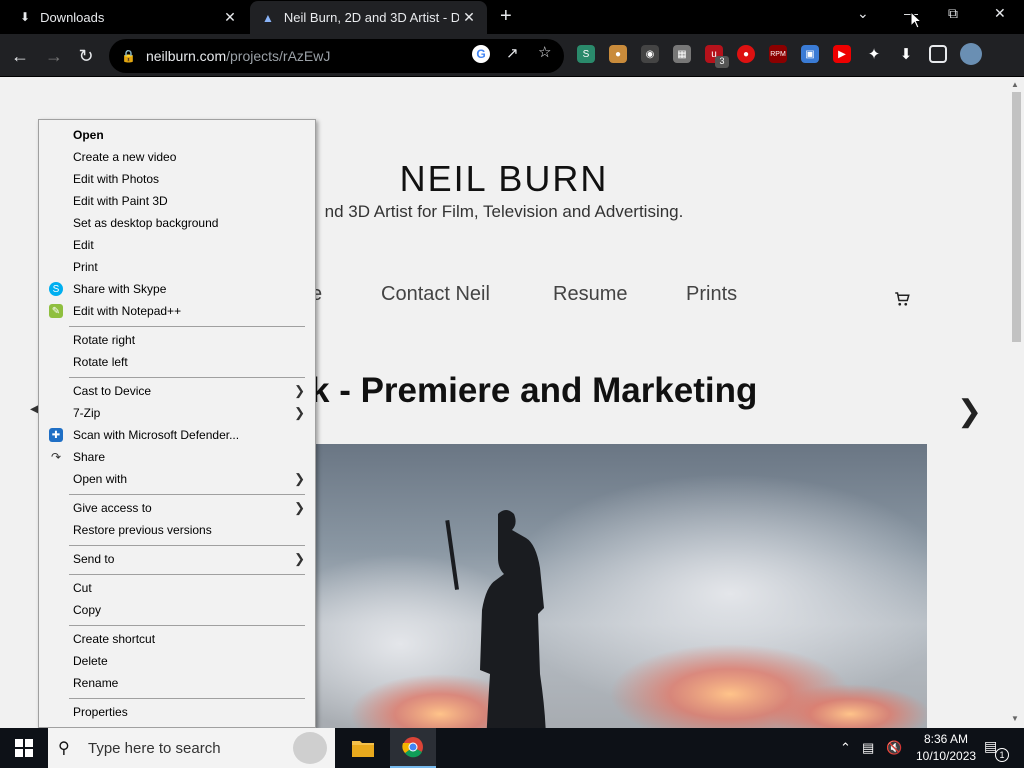  Describe the element at coordinates (177, 639) in the screenshot. I see `menu-item-create-shortcut: Create shortcut` at that location.